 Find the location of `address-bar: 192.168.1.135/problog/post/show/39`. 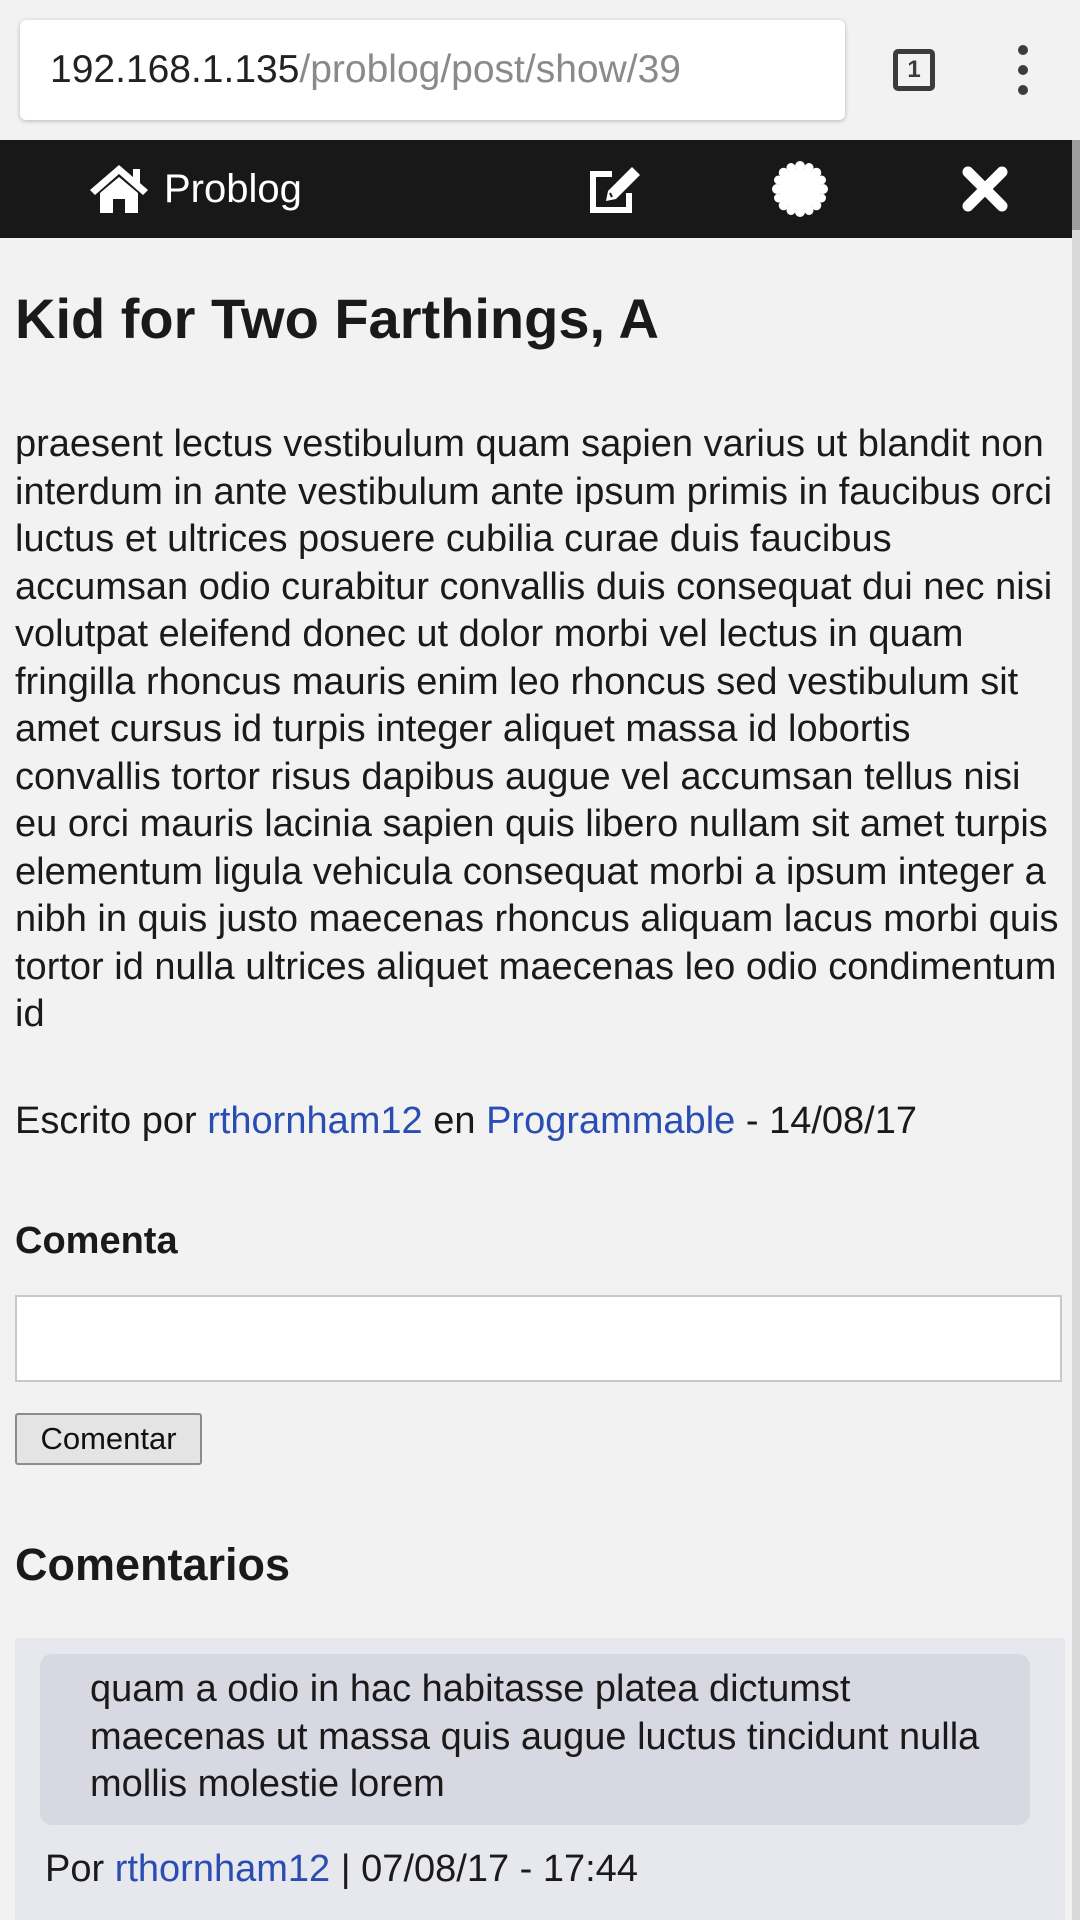

address-bar: 192.168.1.135/problog/post/show/39 is located at coordinates (432, 70).